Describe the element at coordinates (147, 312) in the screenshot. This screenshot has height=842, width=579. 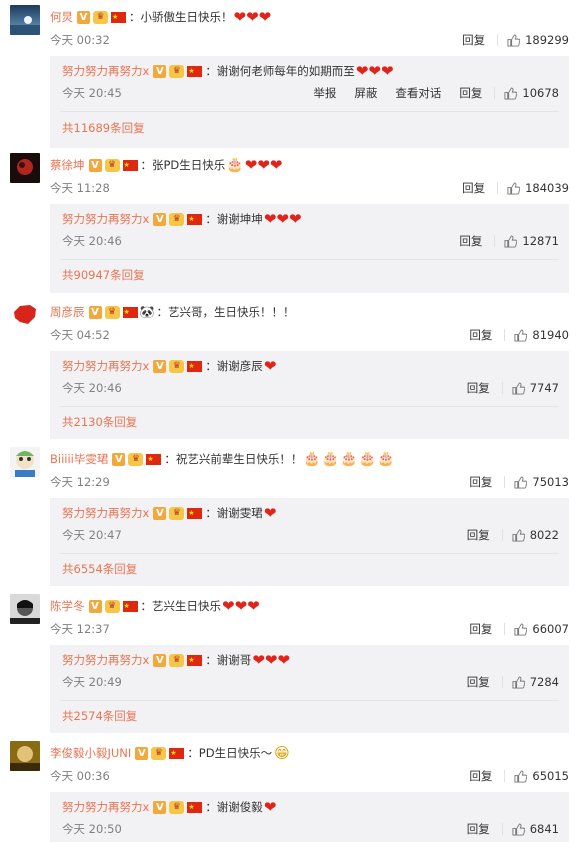
I see `panda-icon: 🐼` at that location.